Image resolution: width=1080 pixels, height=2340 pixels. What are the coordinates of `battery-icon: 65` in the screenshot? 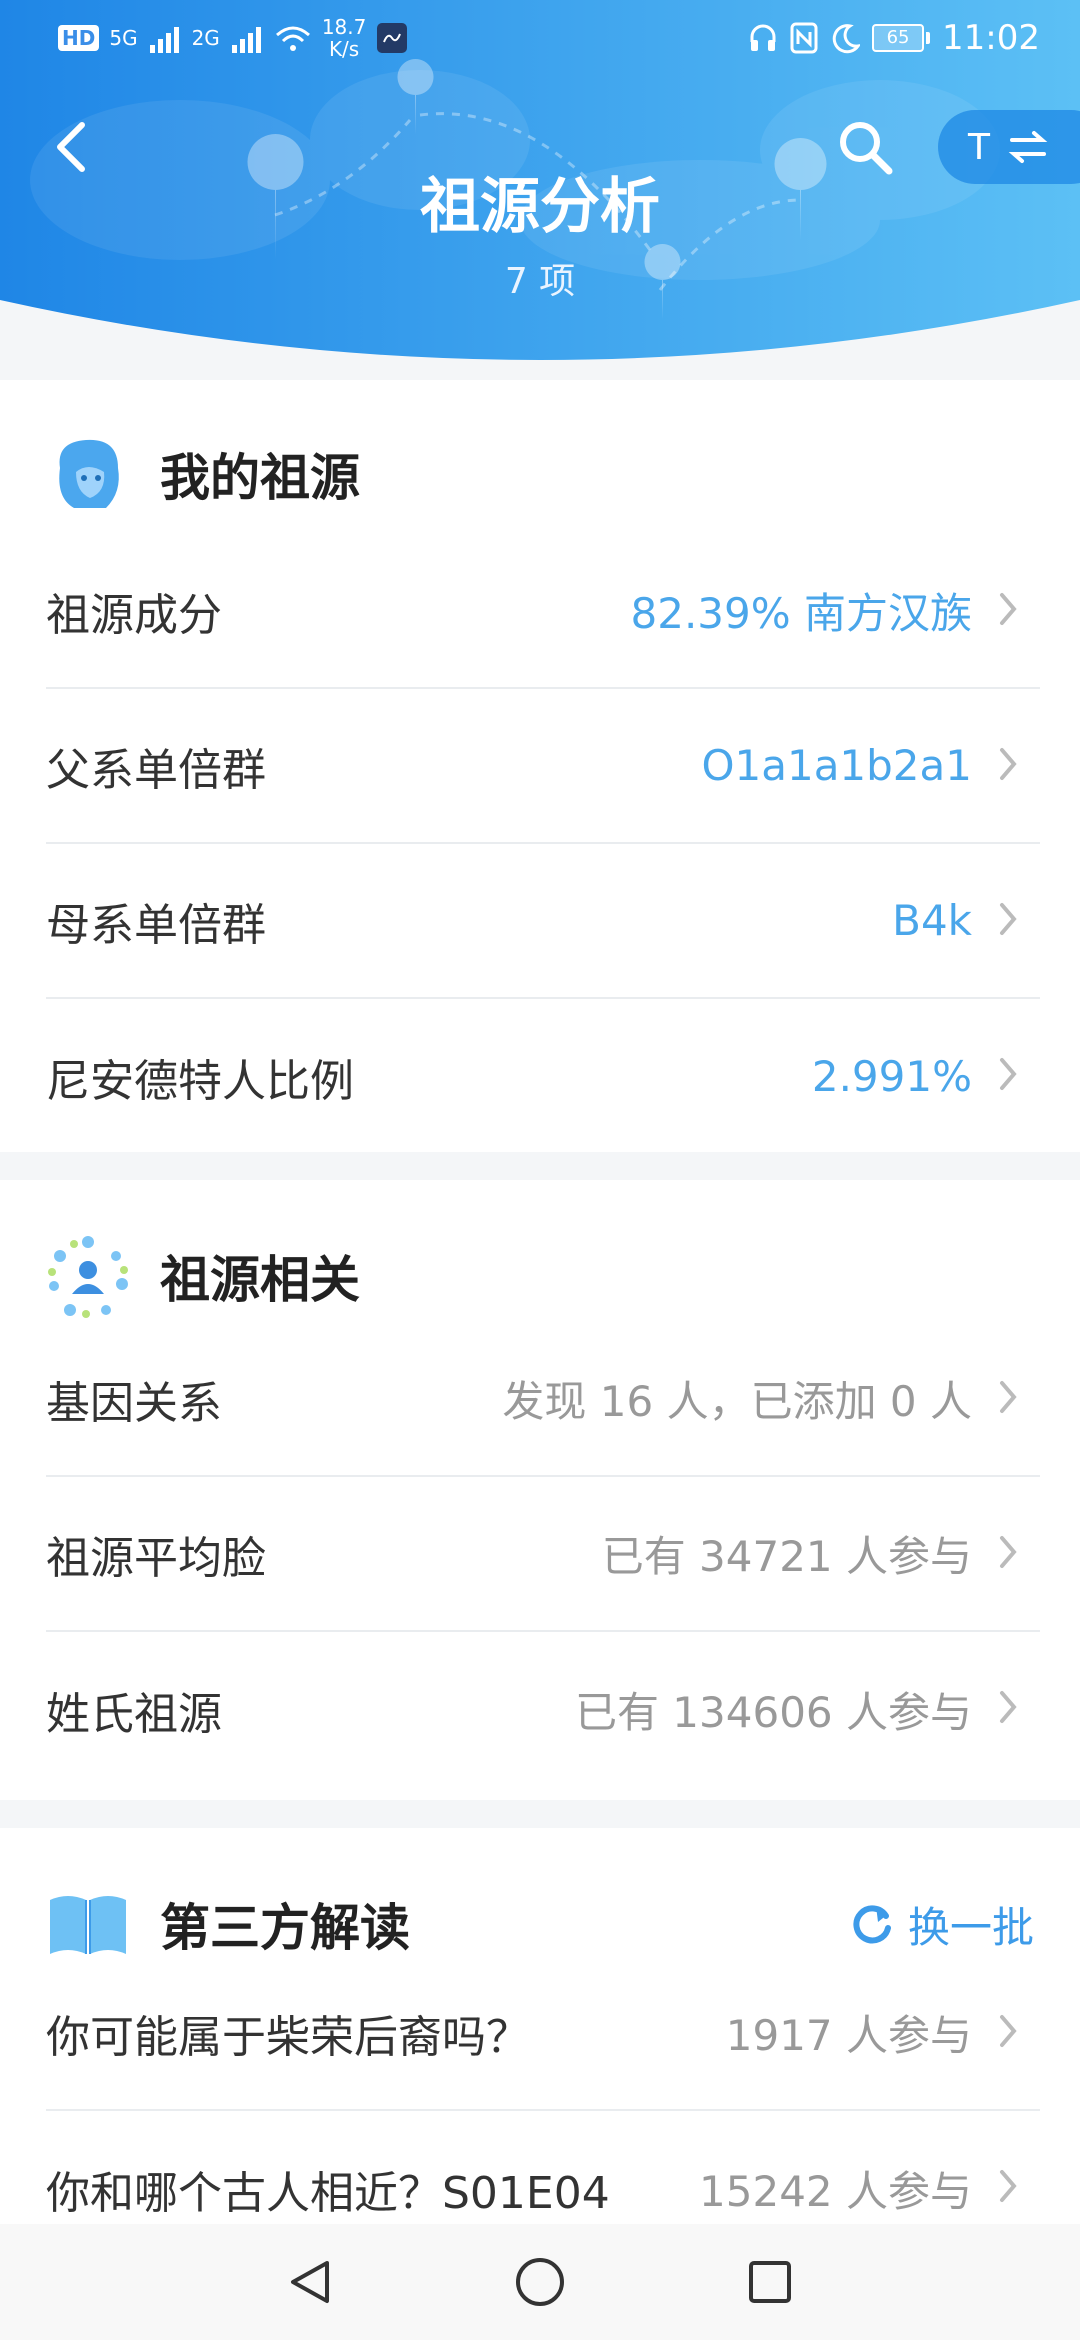 It's located at (901, 38).